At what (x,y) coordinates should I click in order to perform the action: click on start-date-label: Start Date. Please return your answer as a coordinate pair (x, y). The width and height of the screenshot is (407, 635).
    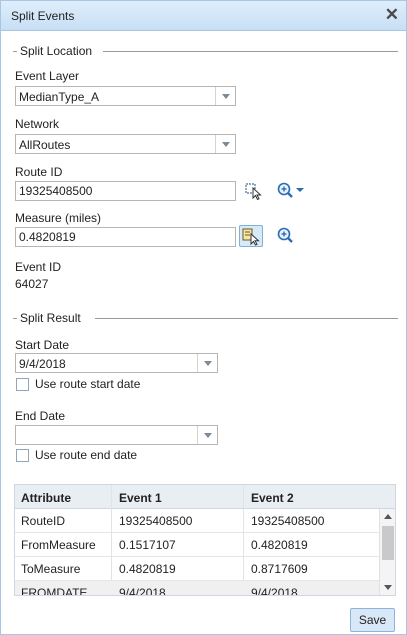
    Looking at the image, I should click on (42, 345).